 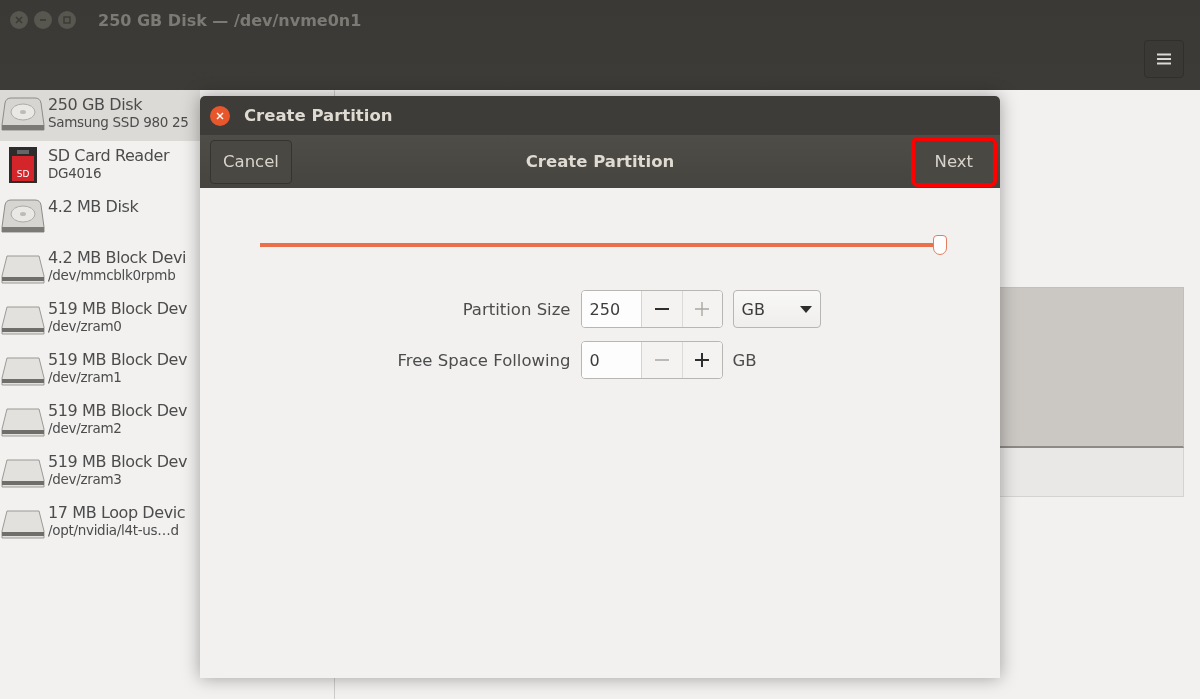 I want to click on device-name: 4.2 MB Disk, so click(x=93, y=206).